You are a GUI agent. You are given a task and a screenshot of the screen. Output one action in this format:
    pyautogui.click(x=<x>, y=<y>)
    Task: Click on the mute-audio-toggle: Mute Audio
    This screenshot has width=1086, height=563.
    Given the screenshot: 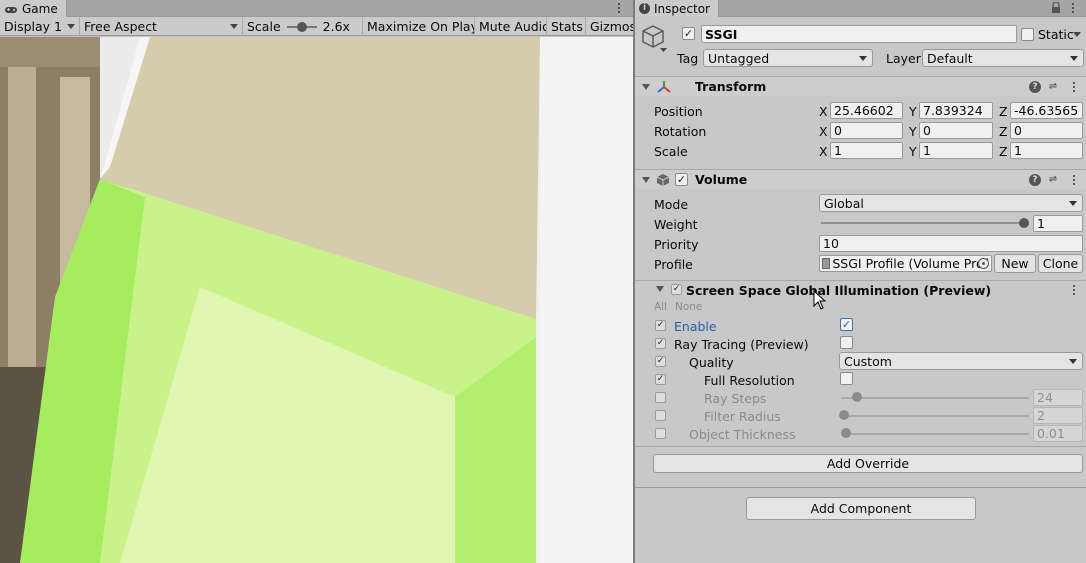 What is the action you would take?
    pyautogui.click(x=511, y=26)
    